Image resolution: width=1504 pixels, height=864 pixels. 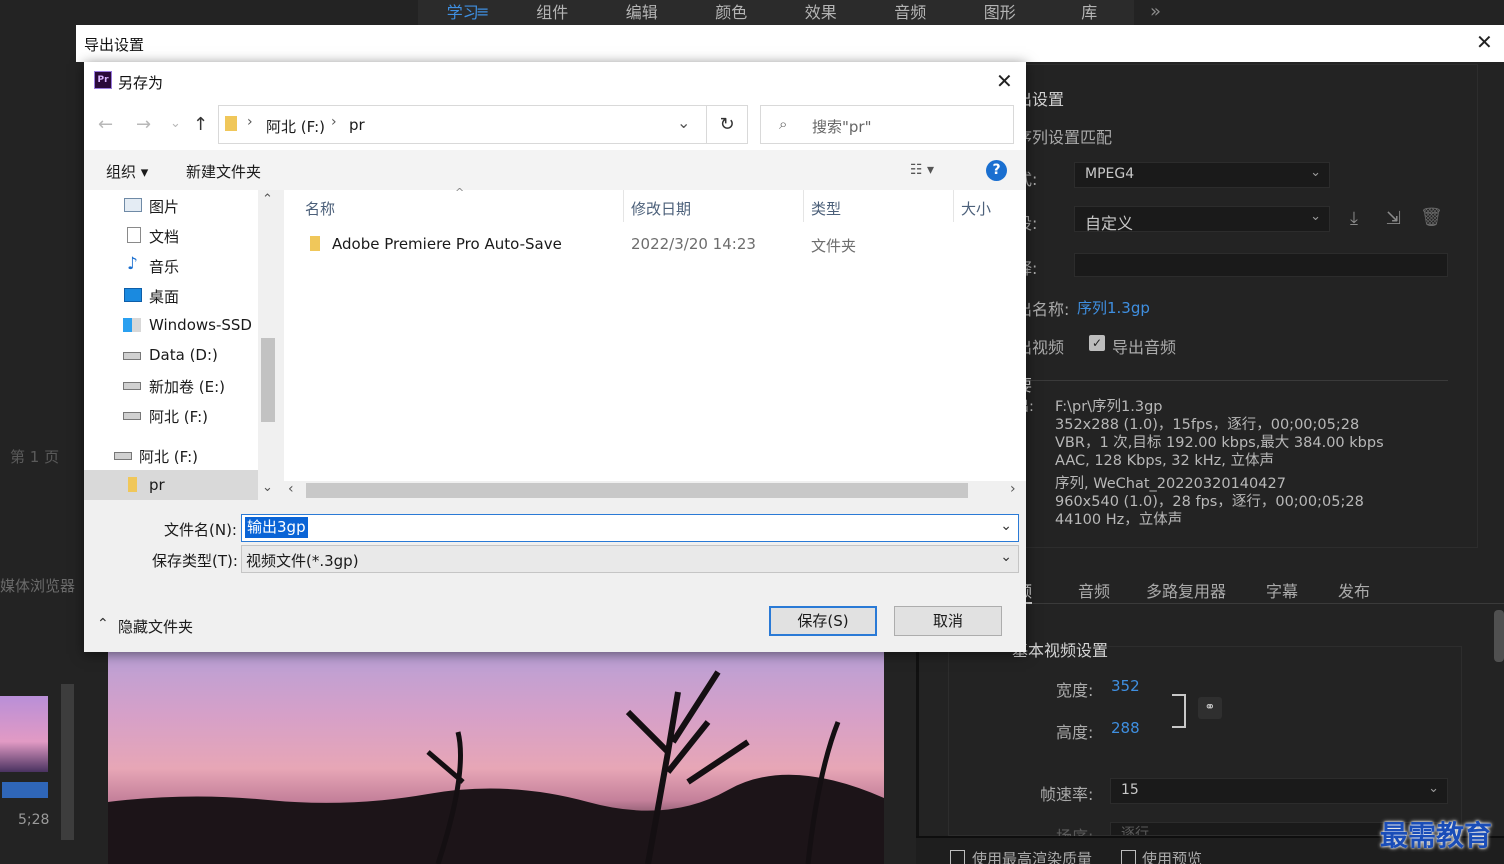 I want to click on nav-item-documents: 文档, so click(x=164, y=236).